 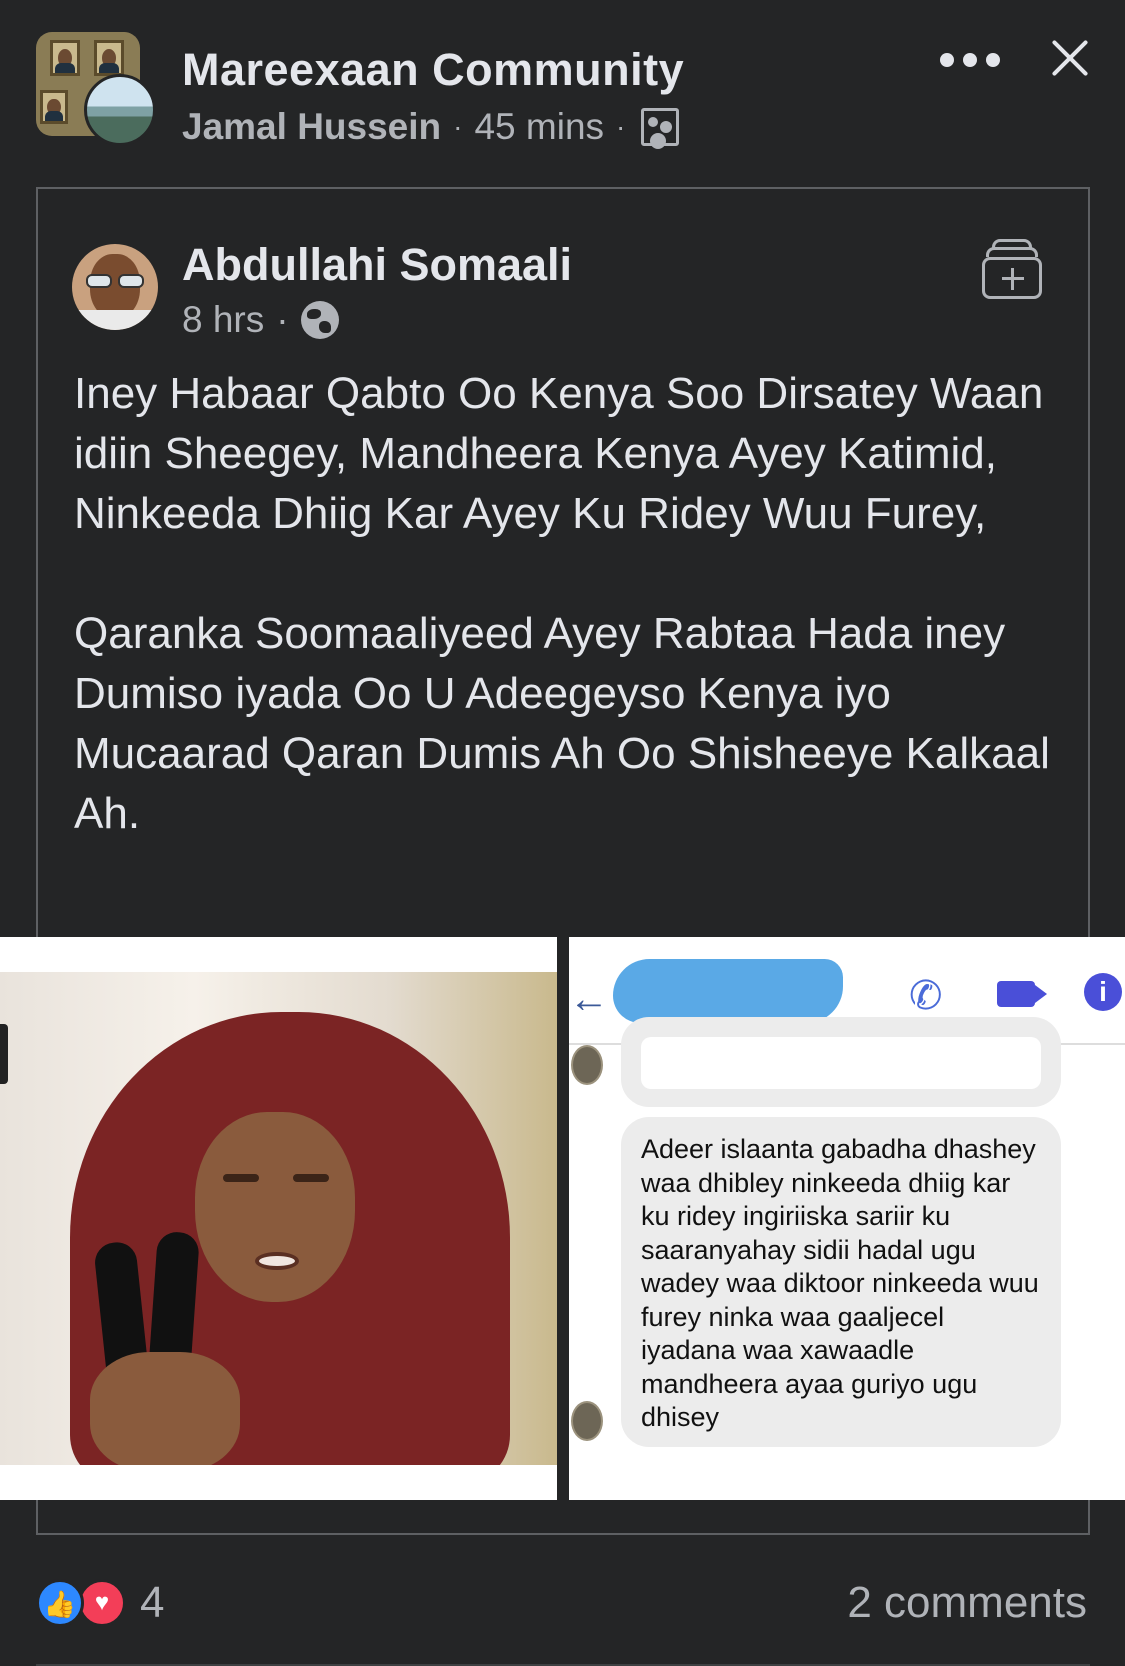 I want to click on shared-author-name: Abdullahi Somaali, so click(x=377, y=265).